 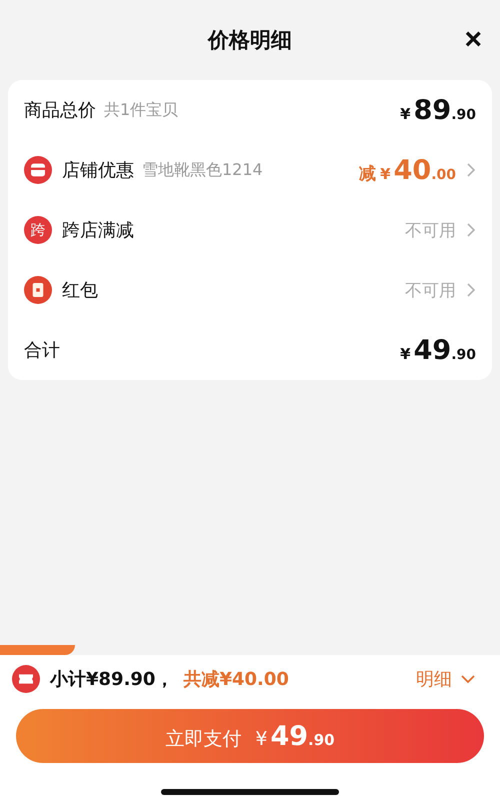 I want to click on pay-button: 立即支付 ¥49.90, so click(x=250, y=736).